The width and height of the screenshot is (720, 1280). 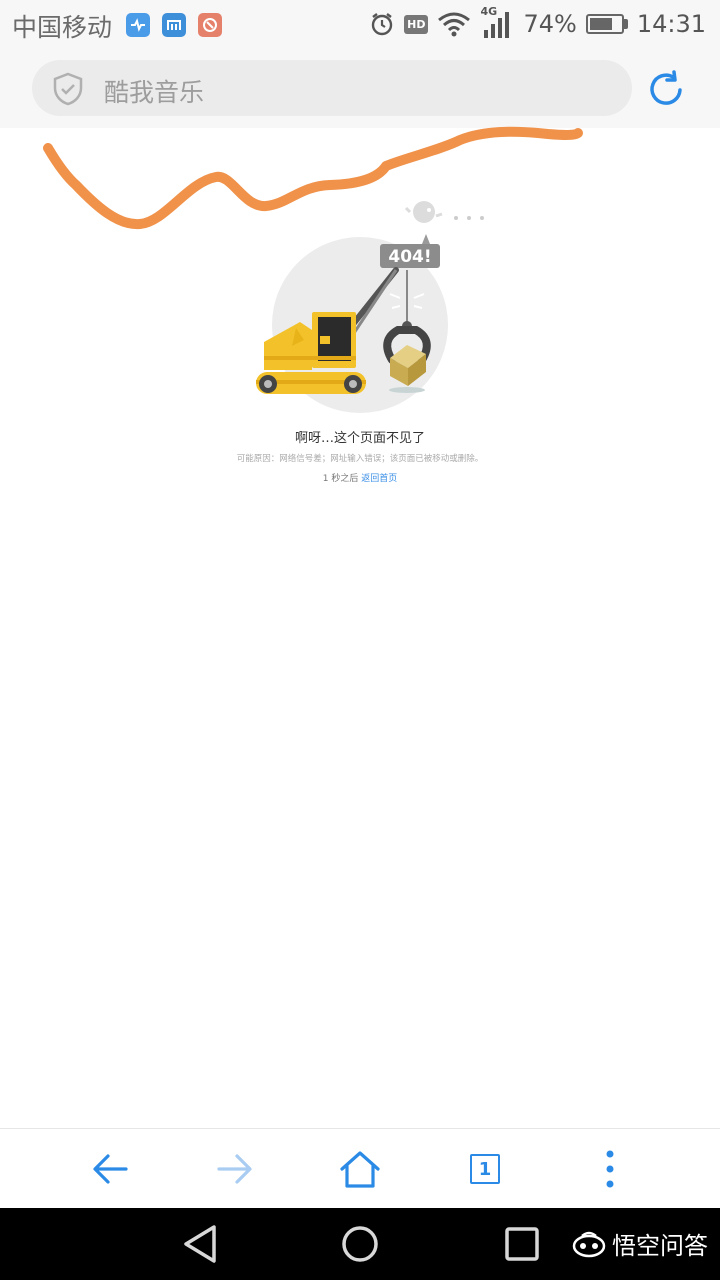 I want to click on nav-home-icon, so click(x=360, y=1244).